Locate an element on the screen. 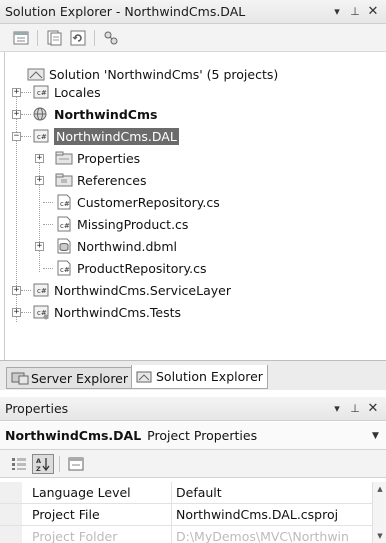 This screenshot has width=386, height=543. tab-label: Server Explorer is located at coordinates (80, 378).